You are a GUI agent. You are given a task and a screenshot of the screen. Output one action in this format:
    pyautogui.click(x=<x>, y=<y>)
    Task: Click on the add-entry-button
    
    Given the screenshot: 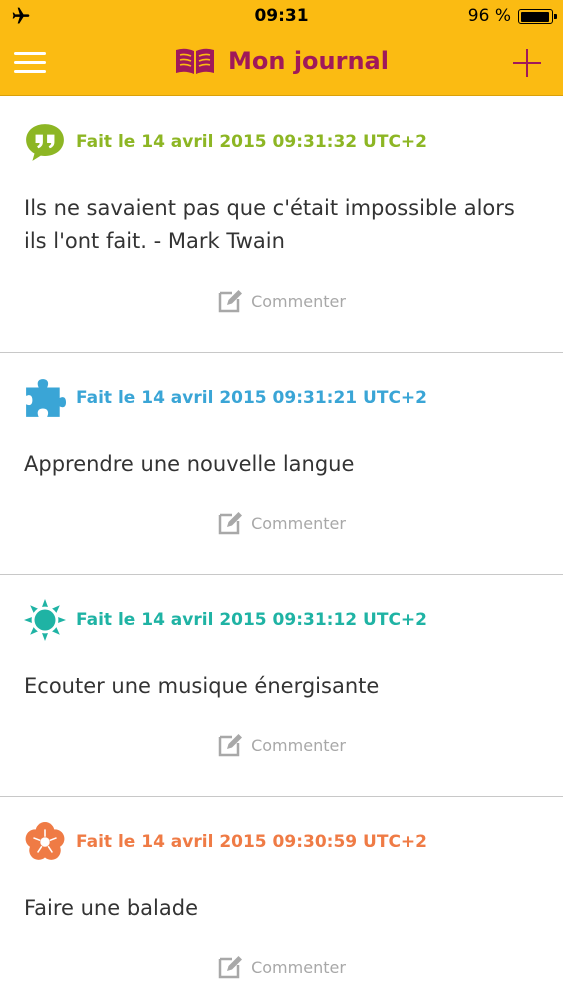 What is the action you would take?
    pyautogui.click(x=527, y=63)
    